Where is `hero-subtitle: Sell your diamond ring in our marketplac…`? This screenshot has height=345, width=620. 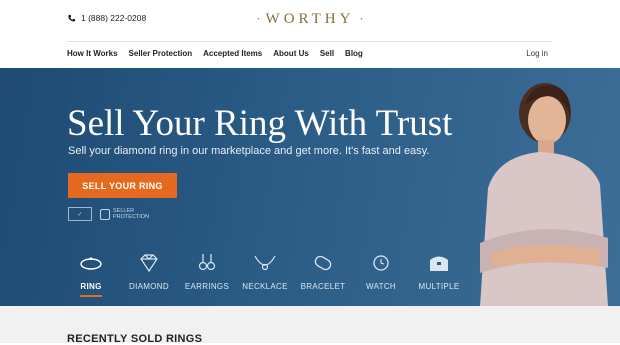 hero-subtitle: Sell your diamond ring in our marketplac… is located at coordinates (249, 151).